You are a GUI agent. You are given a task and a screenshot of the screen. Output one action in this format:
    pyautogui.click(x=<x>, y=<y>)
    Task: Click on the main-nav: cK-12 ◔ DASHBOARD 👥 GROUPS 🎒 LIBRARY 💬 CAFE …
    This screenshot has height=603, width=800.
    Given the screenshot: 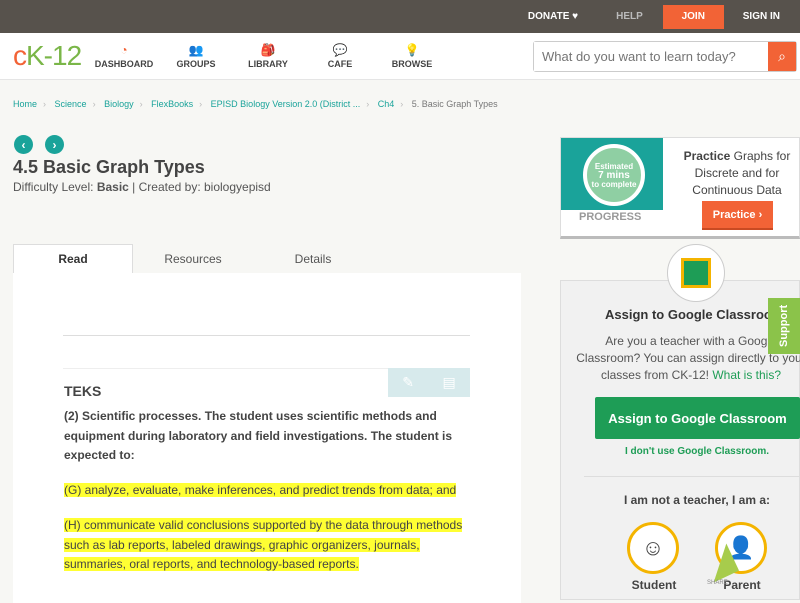 What is the action you would take?
    pyautogui.click(x=400, y=56)
    